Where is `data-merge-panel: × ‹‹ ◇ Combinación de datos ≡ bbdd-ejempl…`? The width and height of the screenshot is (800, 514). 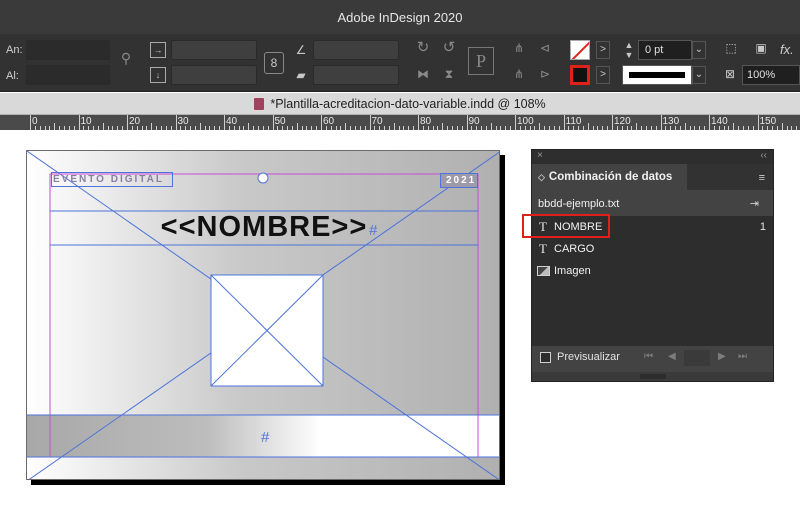
data-merge-panel: × ‹‹ ◇ Combinación de datos ≡ bbdd-ejempl… is located at coordinates (652, 265).